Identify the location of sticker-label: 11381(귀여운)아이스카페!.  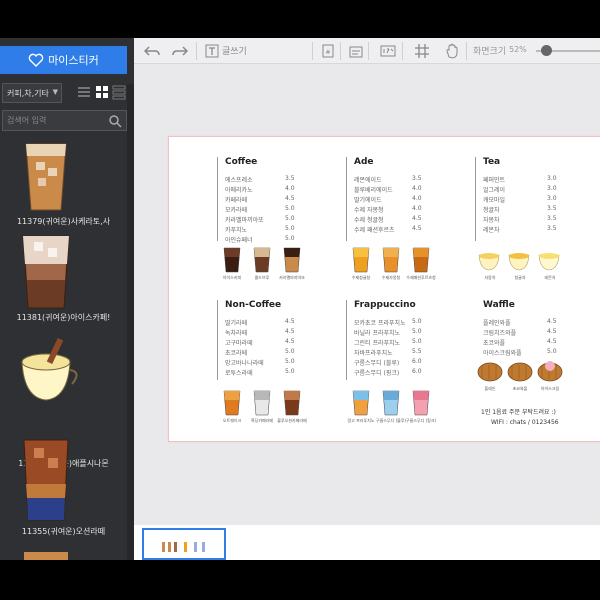
(63, 317).